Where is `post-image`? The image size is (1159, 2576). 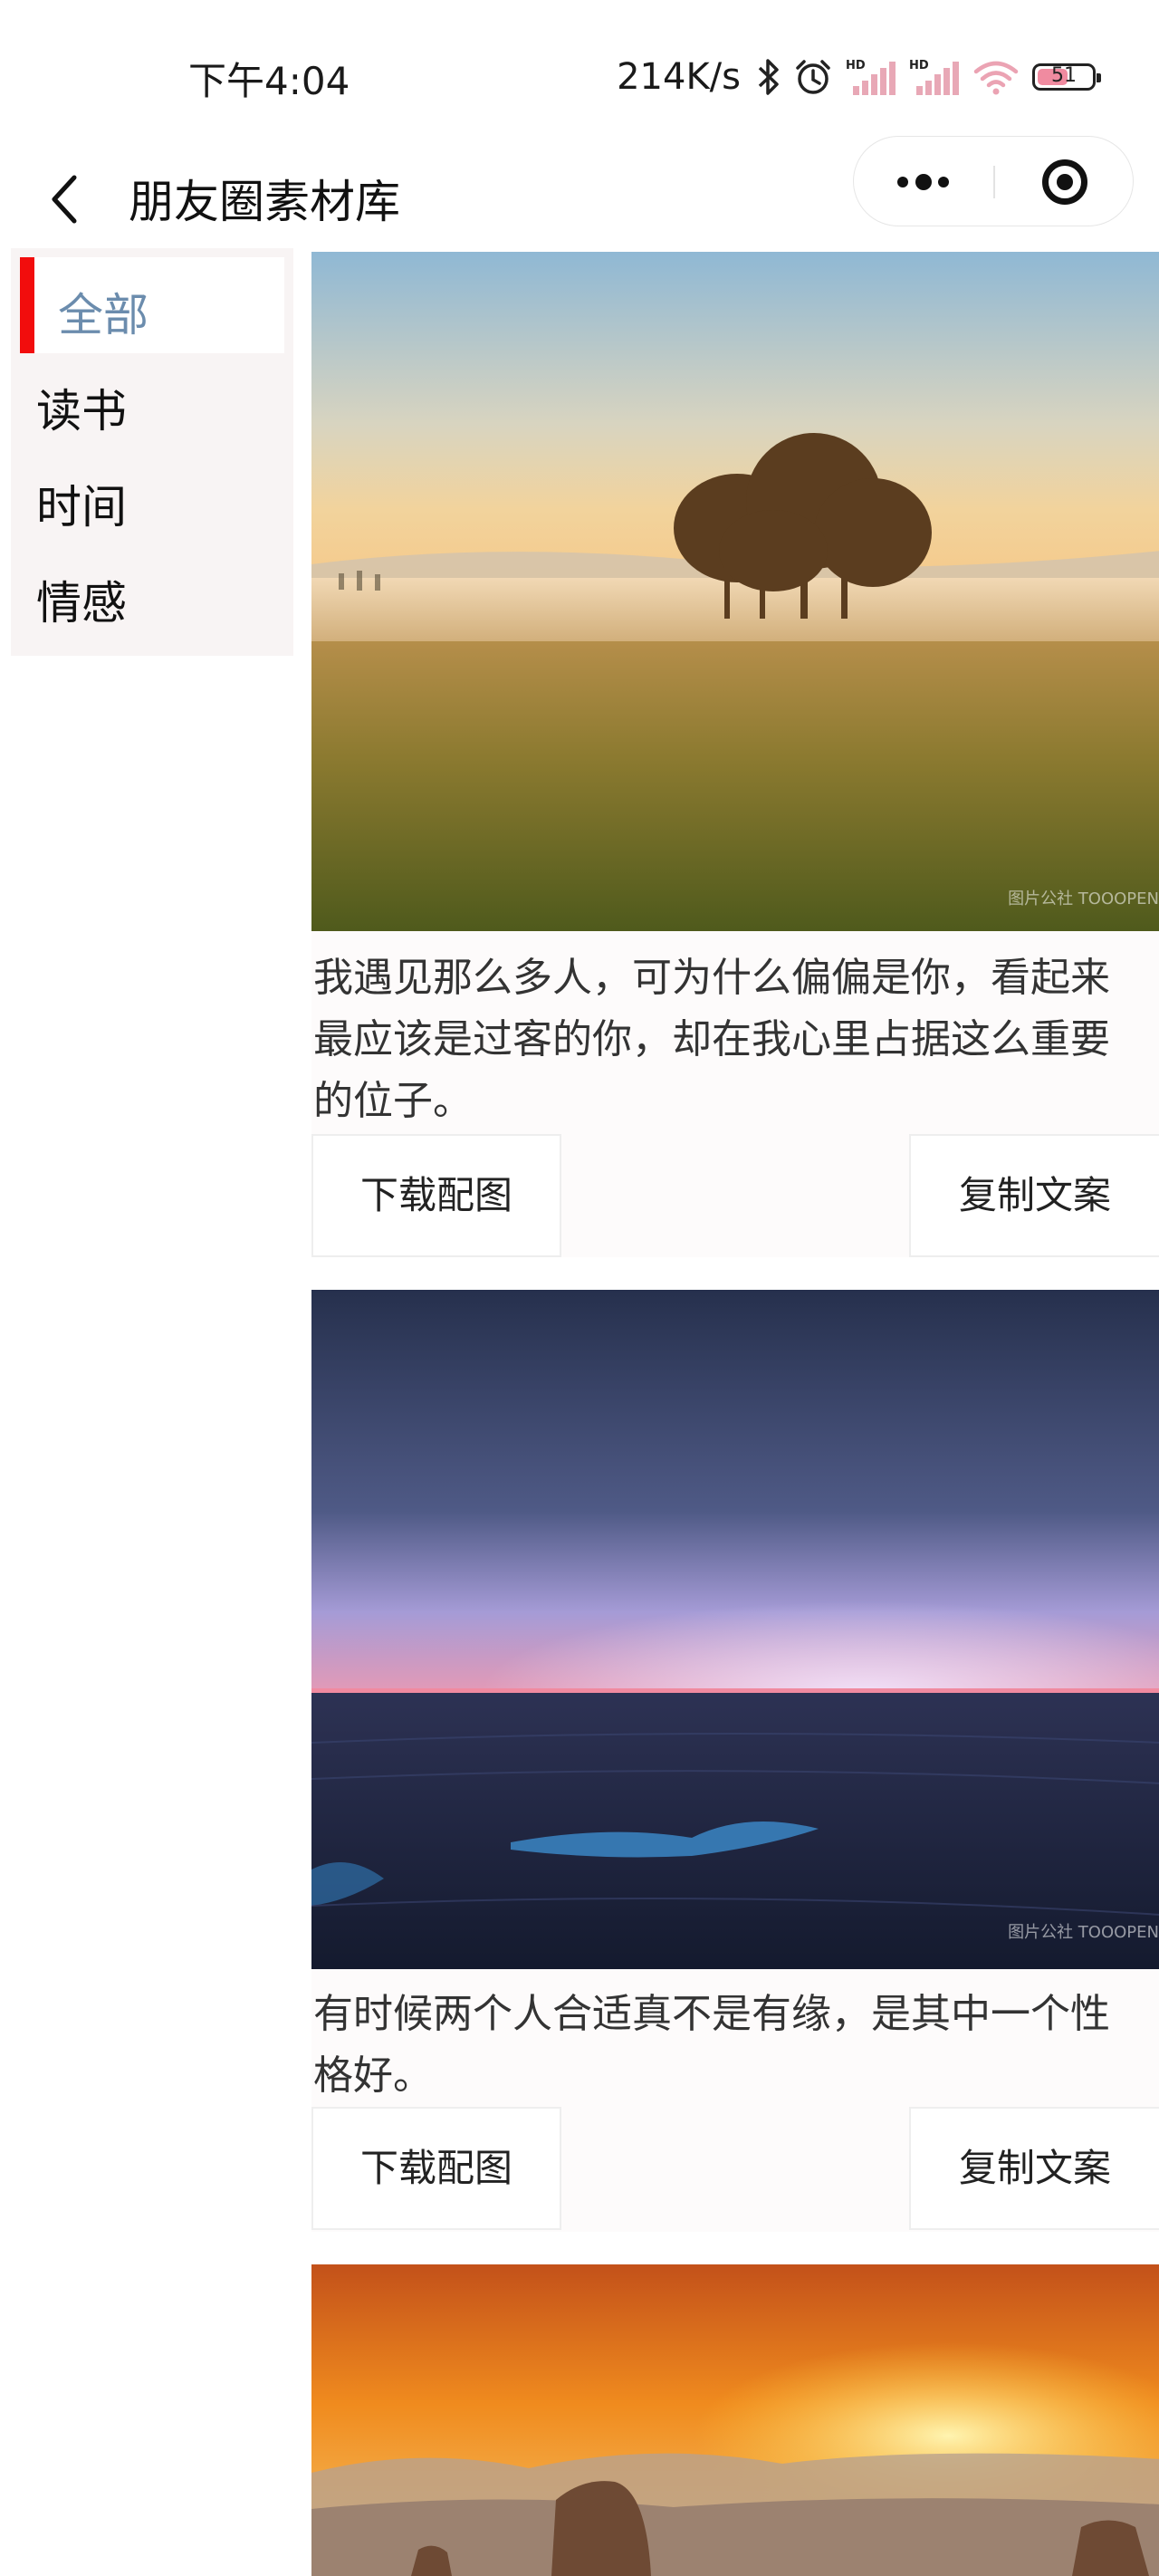
post-image is located at coordinates (735, 2420).